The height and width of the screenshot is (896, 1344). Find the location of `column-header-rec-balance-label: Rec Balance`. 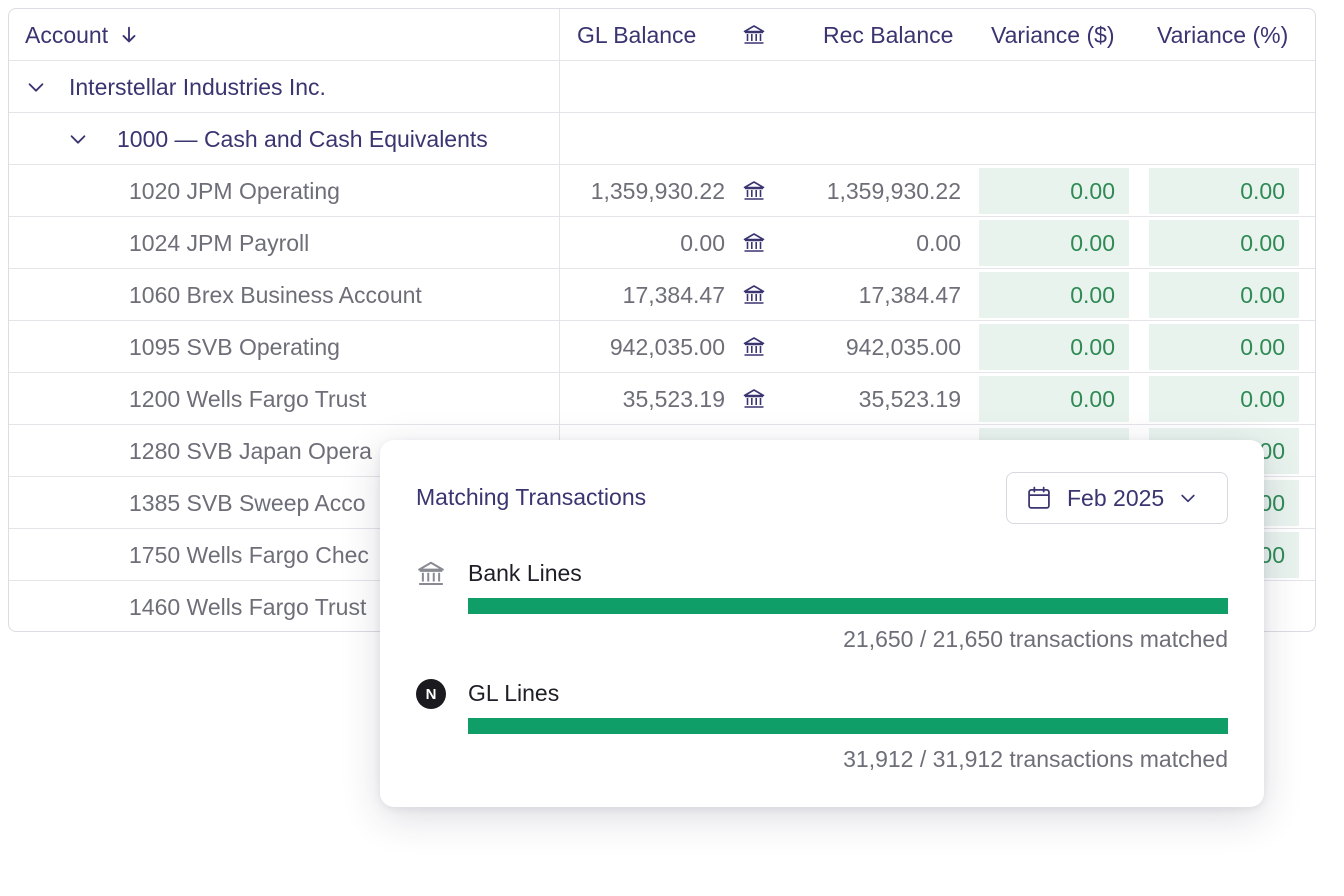

column-header-rec-balance-label: Rec Balance is located at coordinates (888, 34).